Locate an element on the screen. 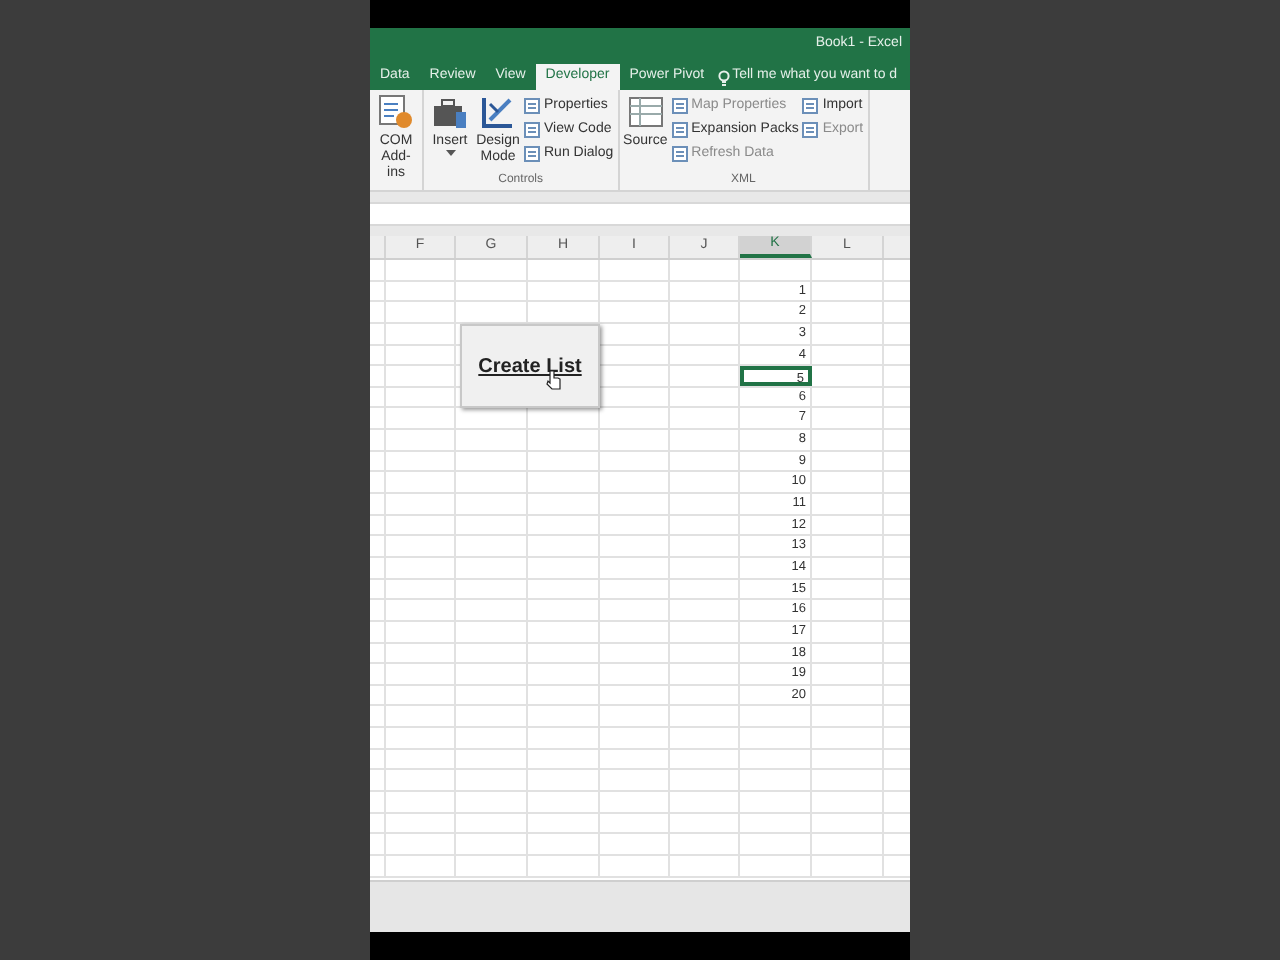 Image resolution: width=1280 pixels, height=960 pixels. hand-cursor-icon is located at coordinates (554, 380).